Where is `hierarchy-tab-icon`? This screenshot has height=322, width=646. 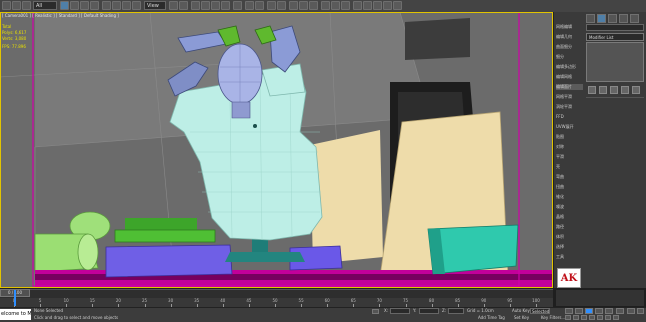
hierarchy-tab-icon is located at coordinates (612, 18).